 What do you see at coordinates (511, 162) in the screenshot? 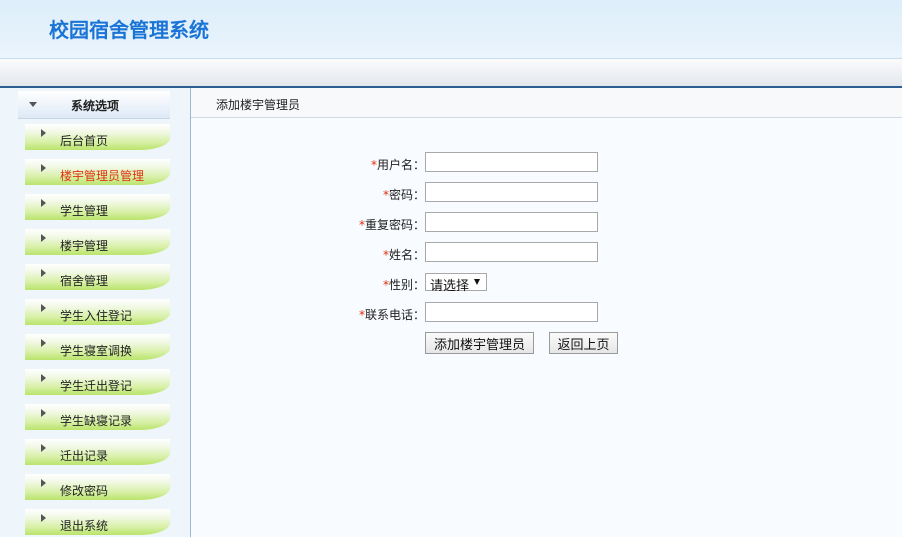
I see `username-input` at bounding box center [511, 162].